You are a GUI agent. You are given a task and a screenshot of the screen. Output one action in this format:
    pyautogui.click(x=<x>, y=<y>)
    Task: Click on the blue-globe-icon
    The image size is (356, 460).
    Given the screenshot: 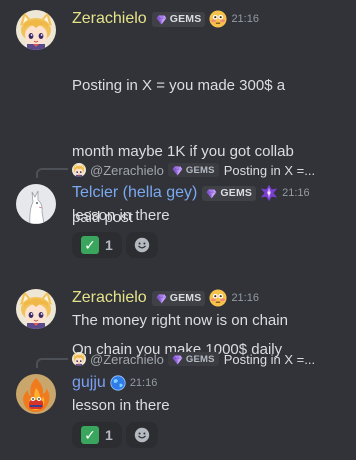 What is the action you would take?
    pyautogui.click(x=118, y=383)
    